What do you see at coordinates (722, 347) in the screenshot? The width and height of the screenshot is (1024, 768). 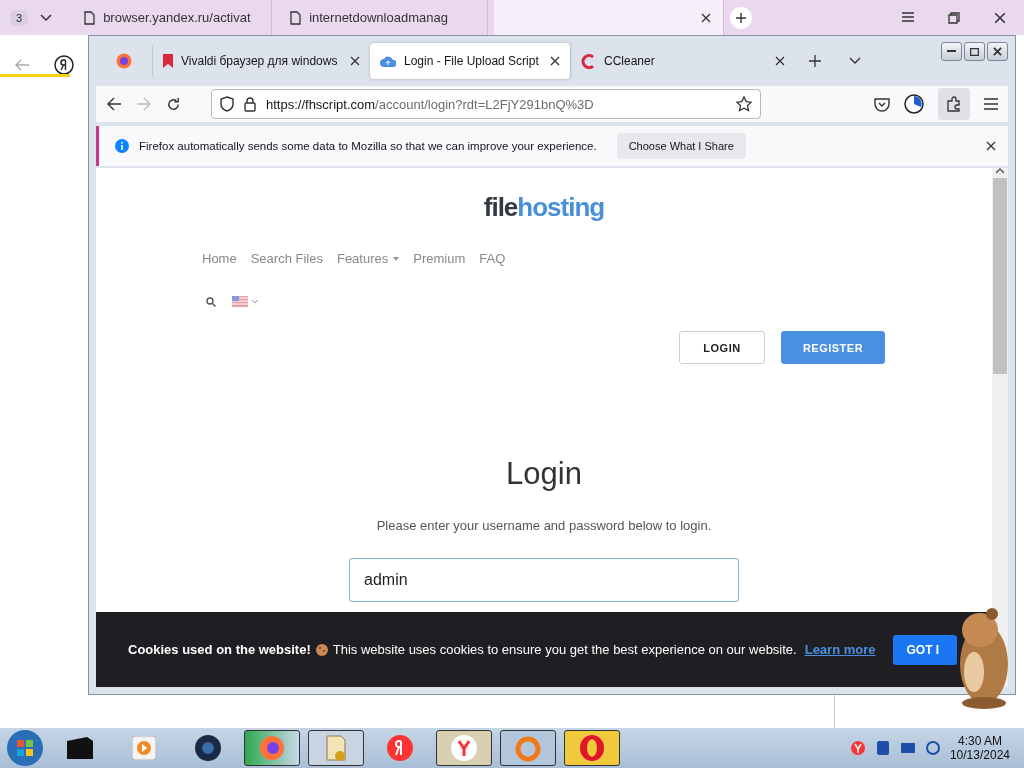 I see `login-button: LOGIN` at bounding box center [722, 347].